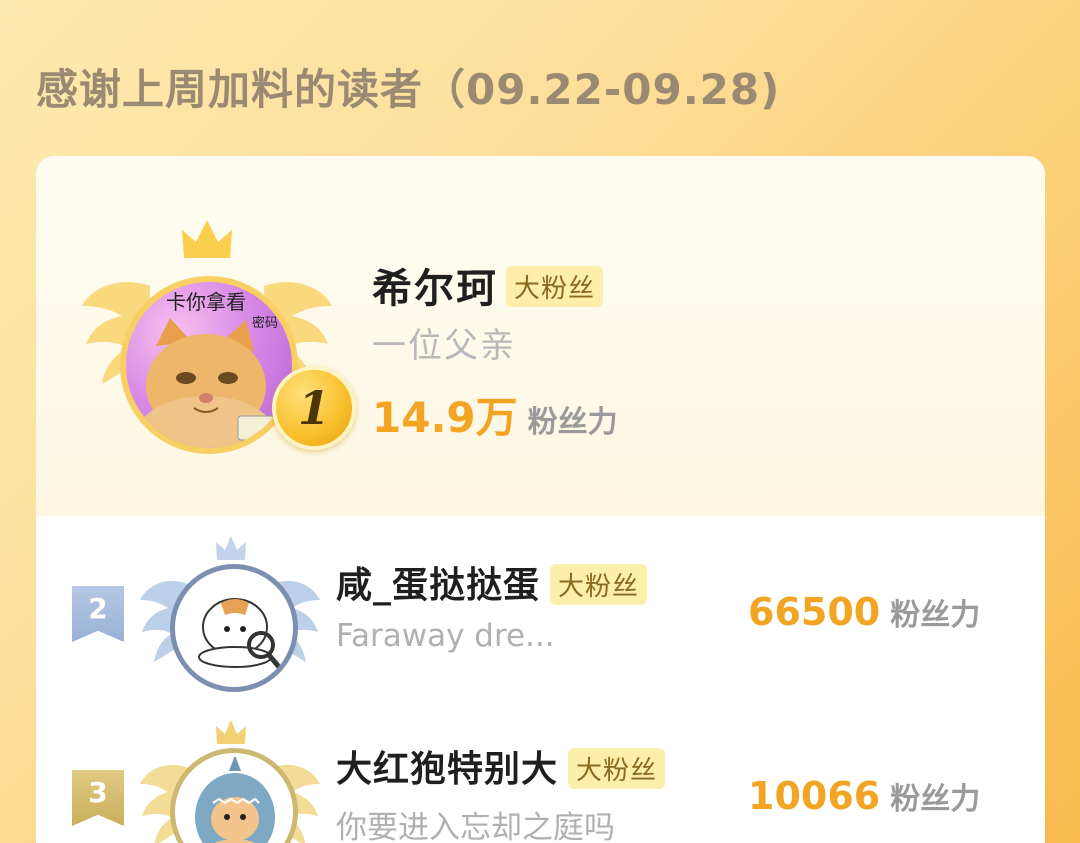  I want to click on first-avatar: 卡你拿看 密码 是, so click(209, 365).